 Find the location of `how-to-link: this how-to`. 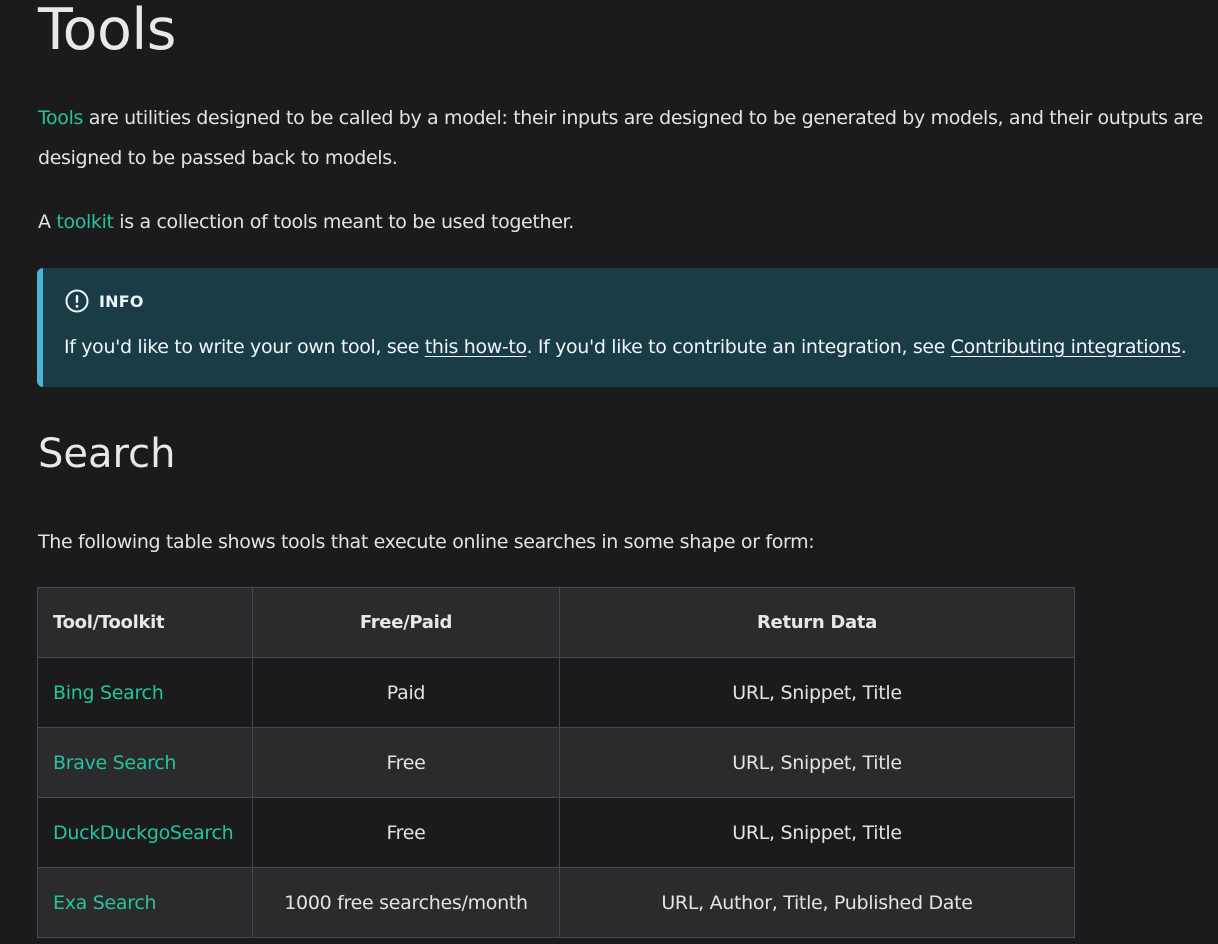

how-to-link: this how-to is located at coordinates (476, 347).